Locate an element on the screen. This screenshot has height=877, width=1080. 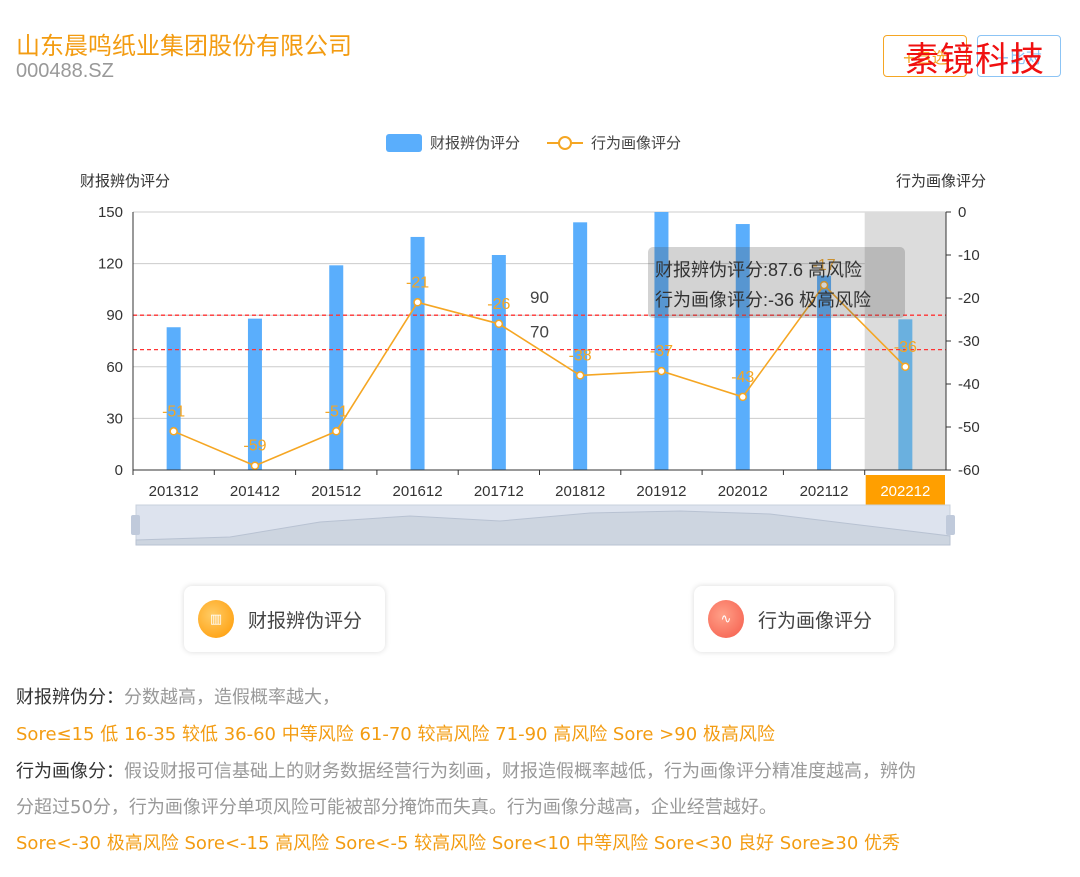
legend-line-label: 行为画像评分 is located at coordinates (636, 143).